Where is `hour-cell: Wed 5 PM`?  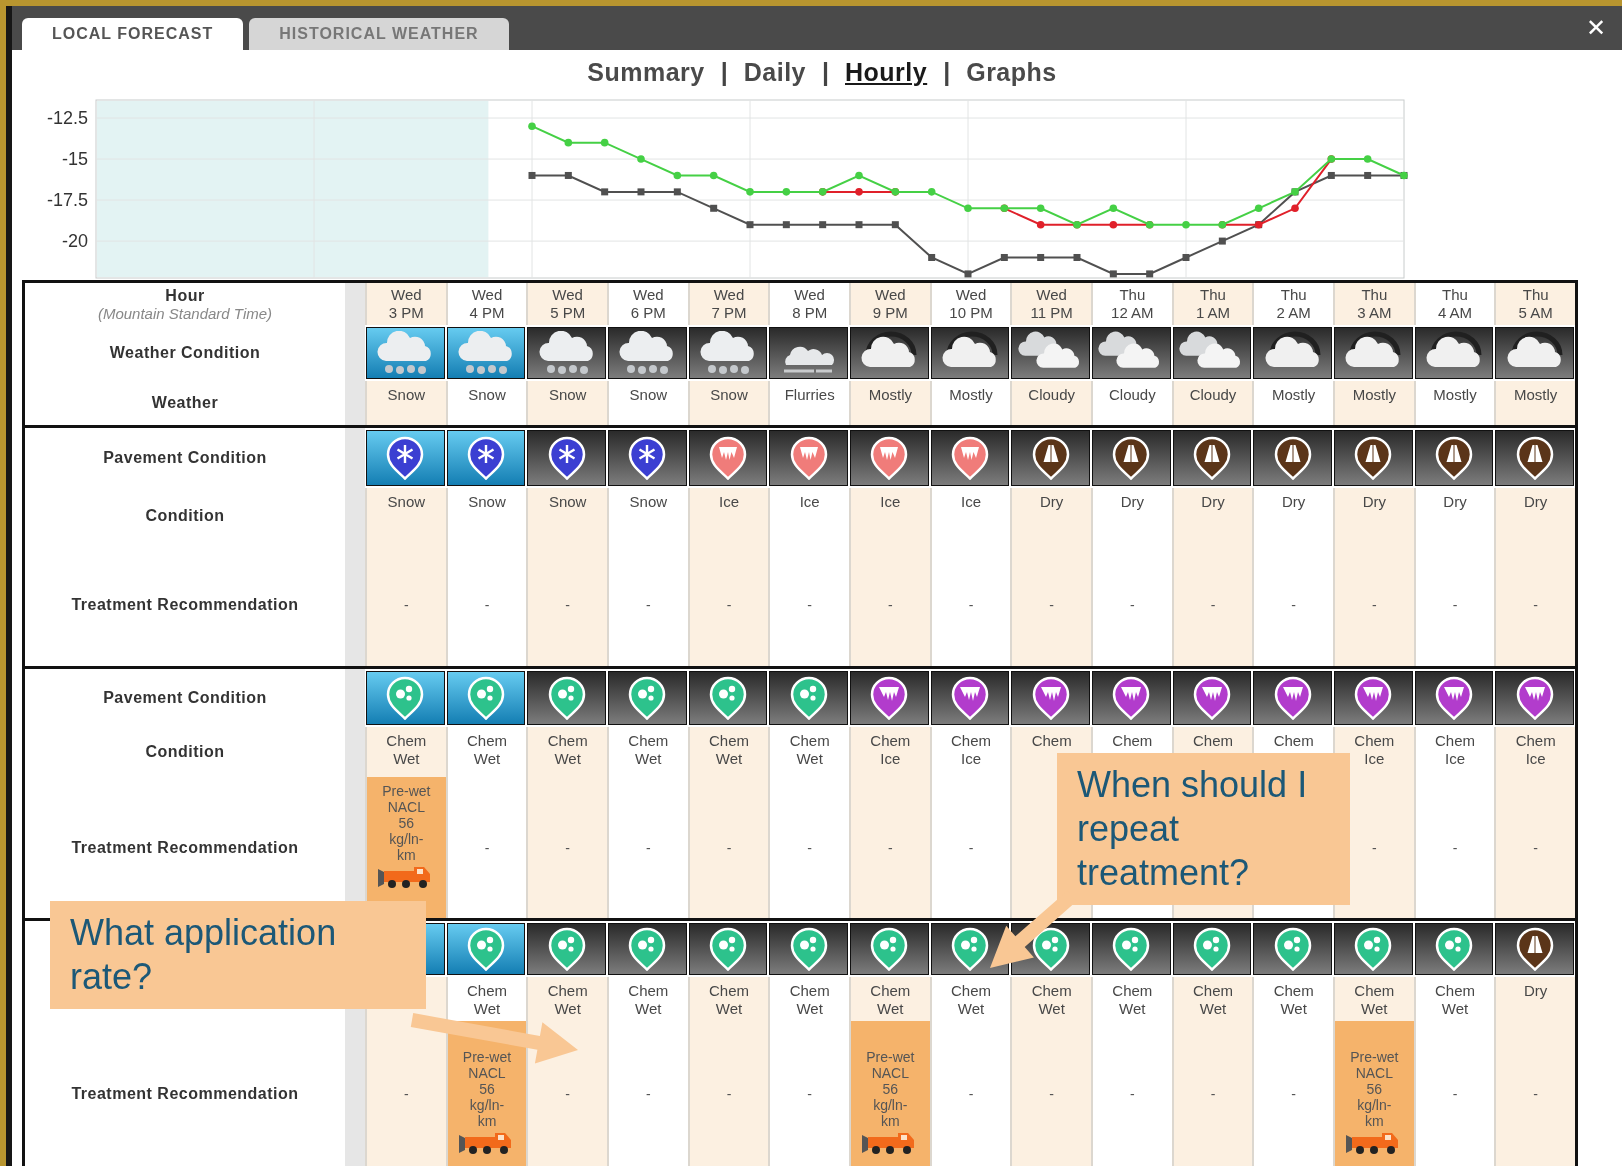
hour-cell: Wed 5 PM is located at coordinates (566, 304).